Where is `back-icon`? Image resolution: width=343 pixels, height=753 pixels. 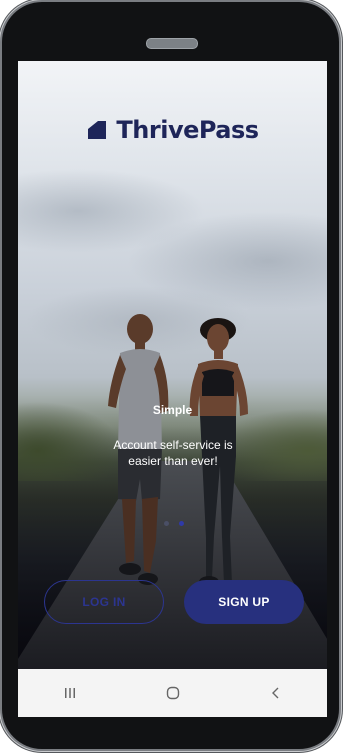
back-icon is located at coordinates (274, 693).